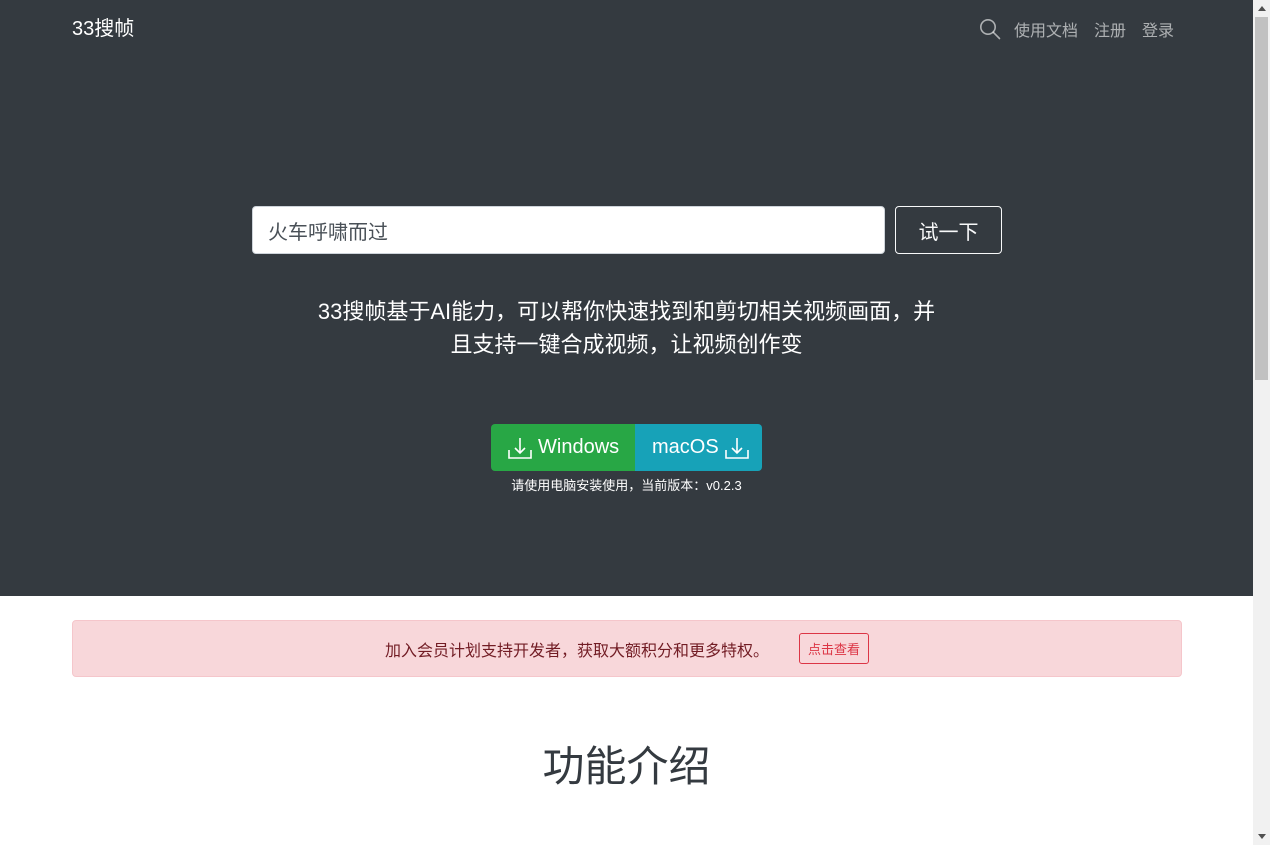 This screenshot has width=1270, height=845. Describe the element at coordinates (1046, 29) in the screenshot. I see `nav-link-docs: 使用文档` at that location.